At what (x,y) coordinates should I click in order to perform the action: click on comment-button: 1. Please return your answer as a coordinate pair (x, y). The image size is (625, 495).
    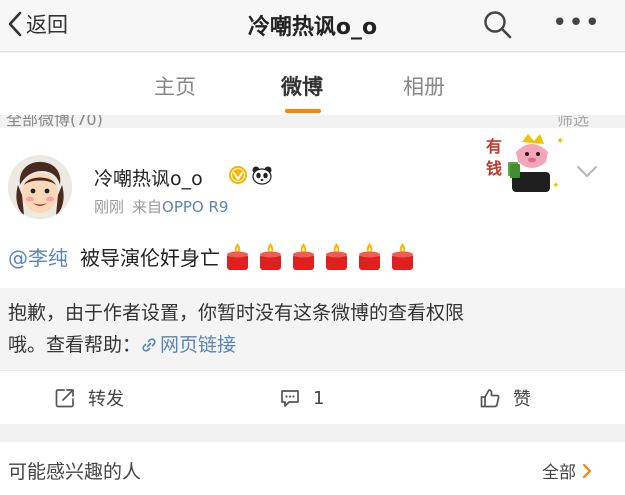
    Looking at the image, I should click on (301, 398).